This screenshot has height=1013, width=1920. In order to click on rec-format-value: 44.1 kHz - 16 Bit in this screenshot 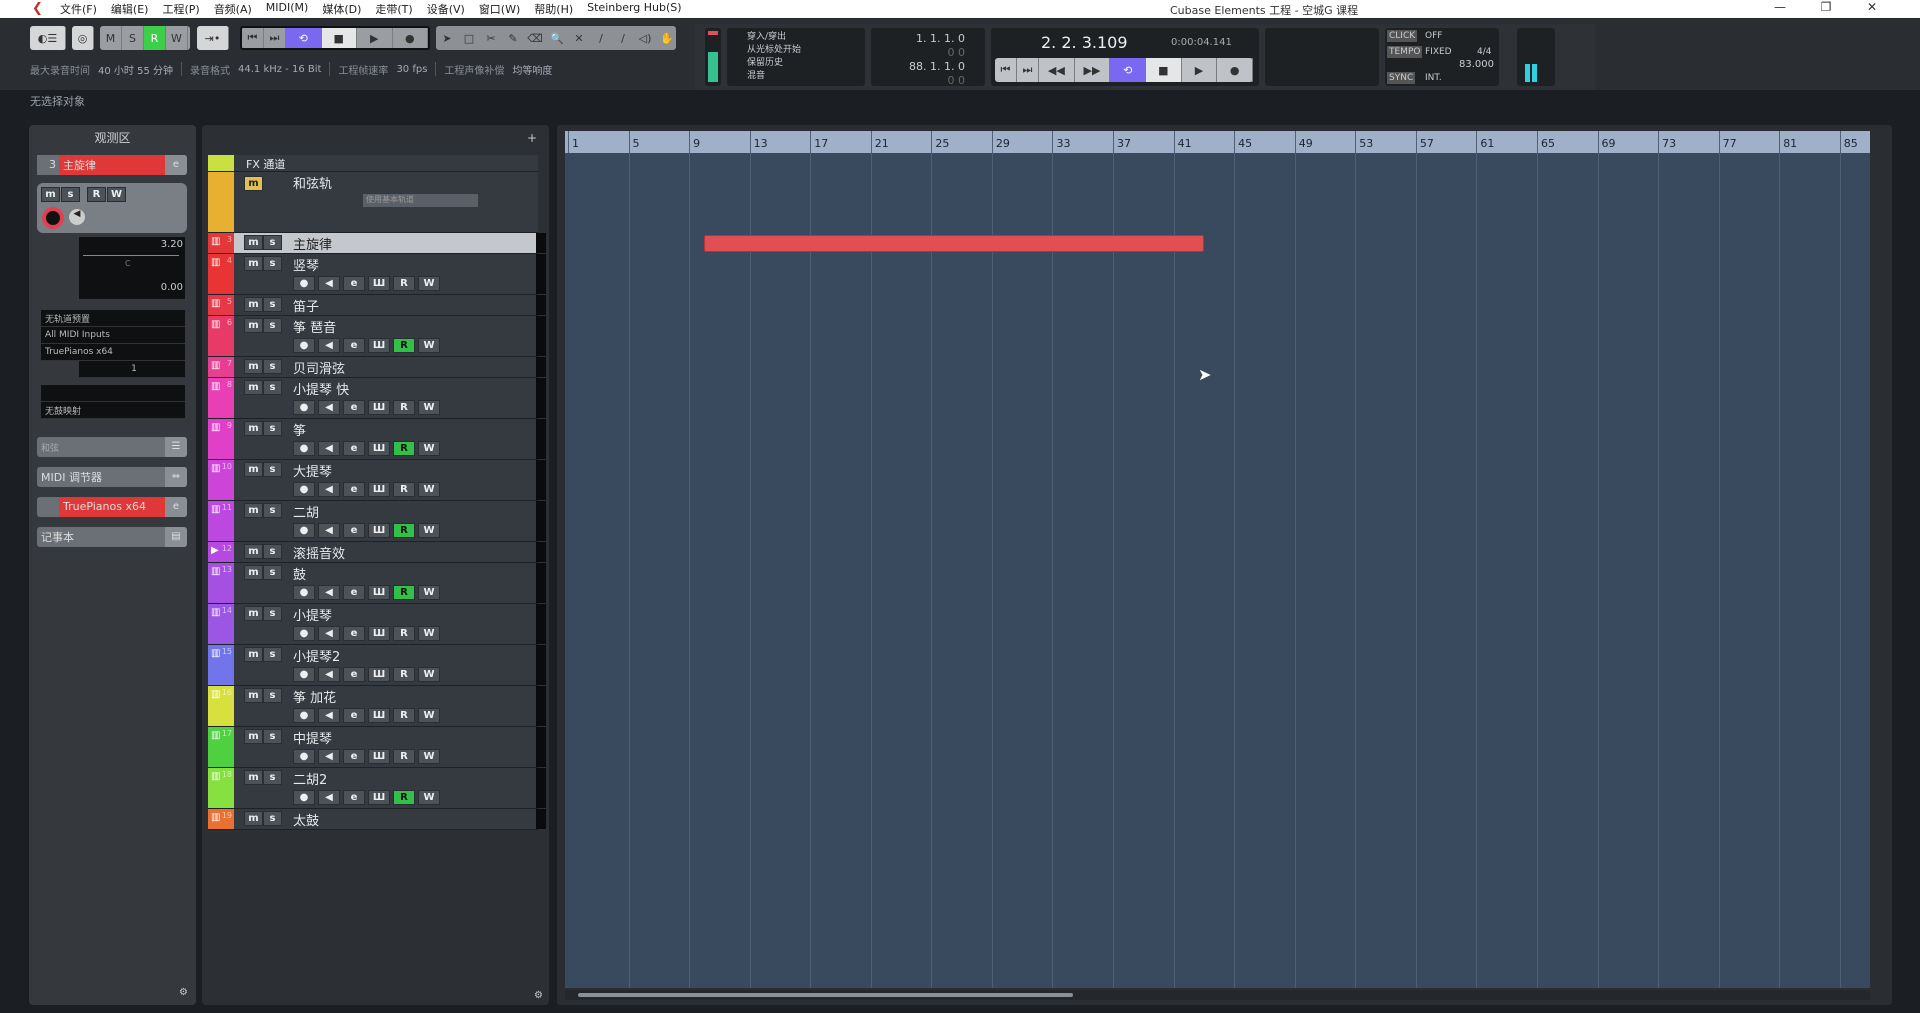, I will do `click(279, 69)`.